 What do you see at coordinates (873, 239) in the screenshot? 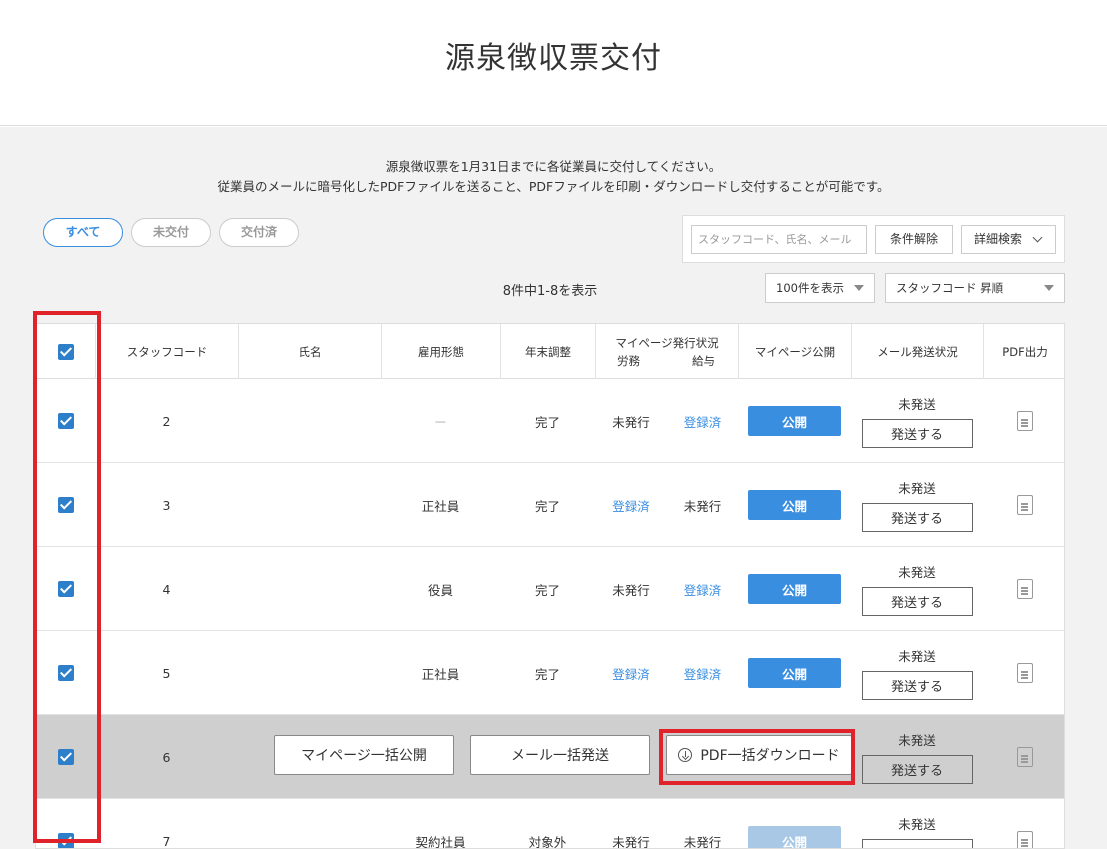
I see `search-panel: 条件解除 詳細検索` at bounding box center [873, 239].